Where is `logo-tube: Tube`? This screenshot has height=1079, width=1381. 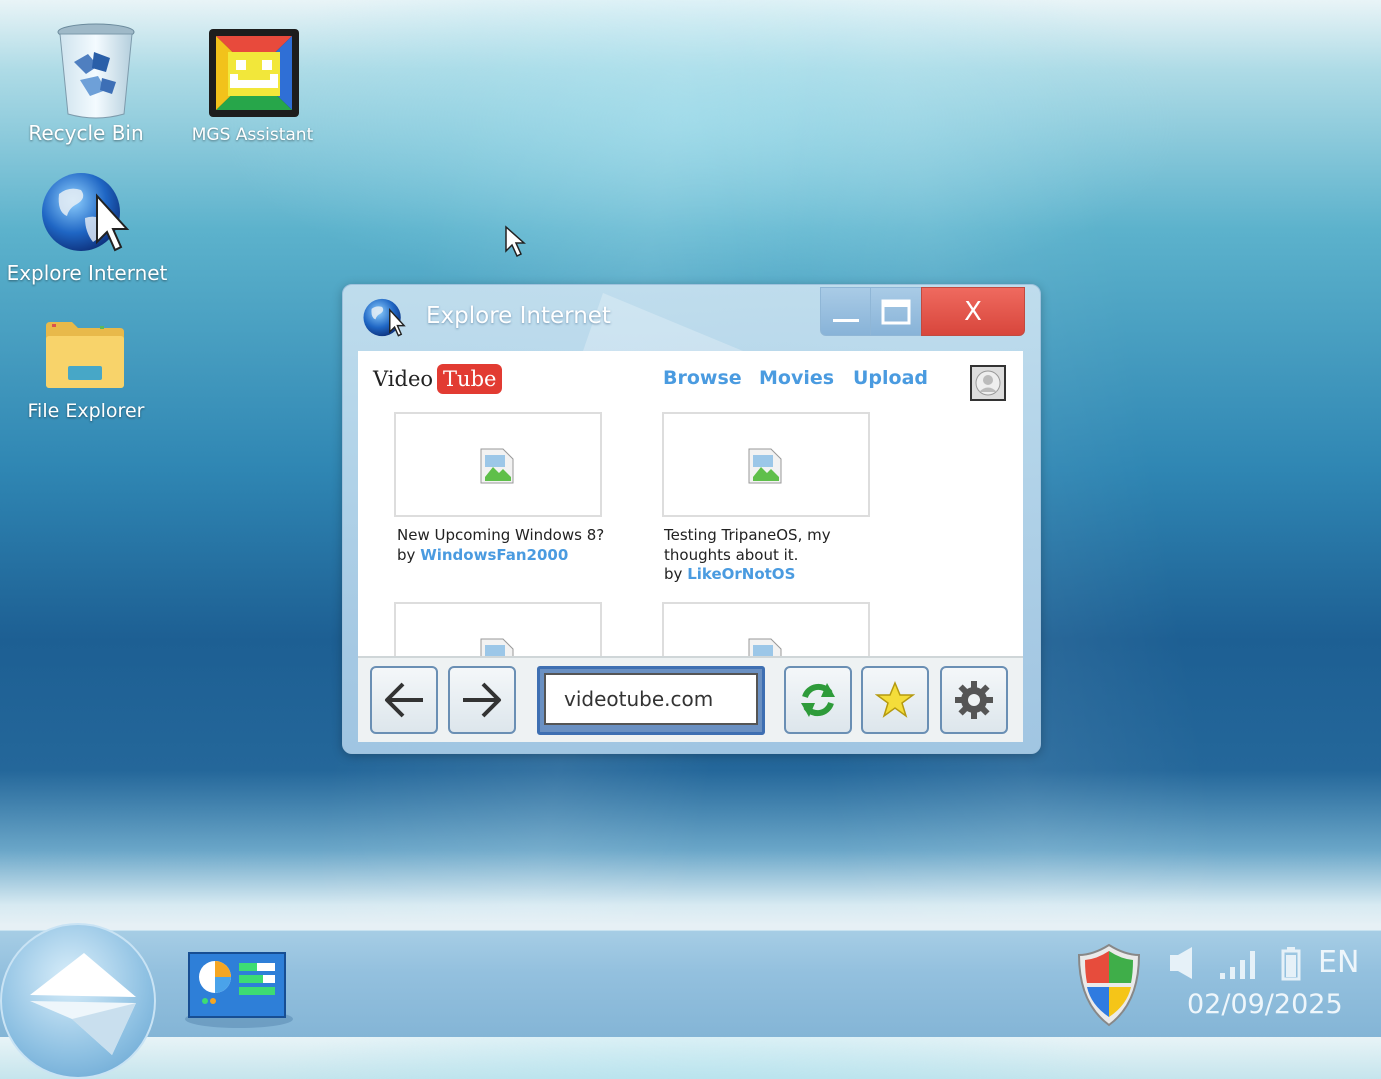
logo-tube: Tube is located at coordinates (470, 379).